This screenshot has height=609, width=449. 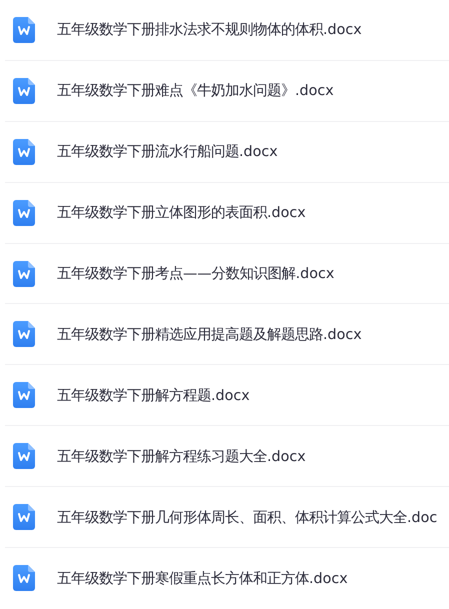 What do you see at coordinates (167, 152) in the screenshot?
I see `file-name: 五年级数学下册流水行船问题.docx` at bounding box center [167, 152].